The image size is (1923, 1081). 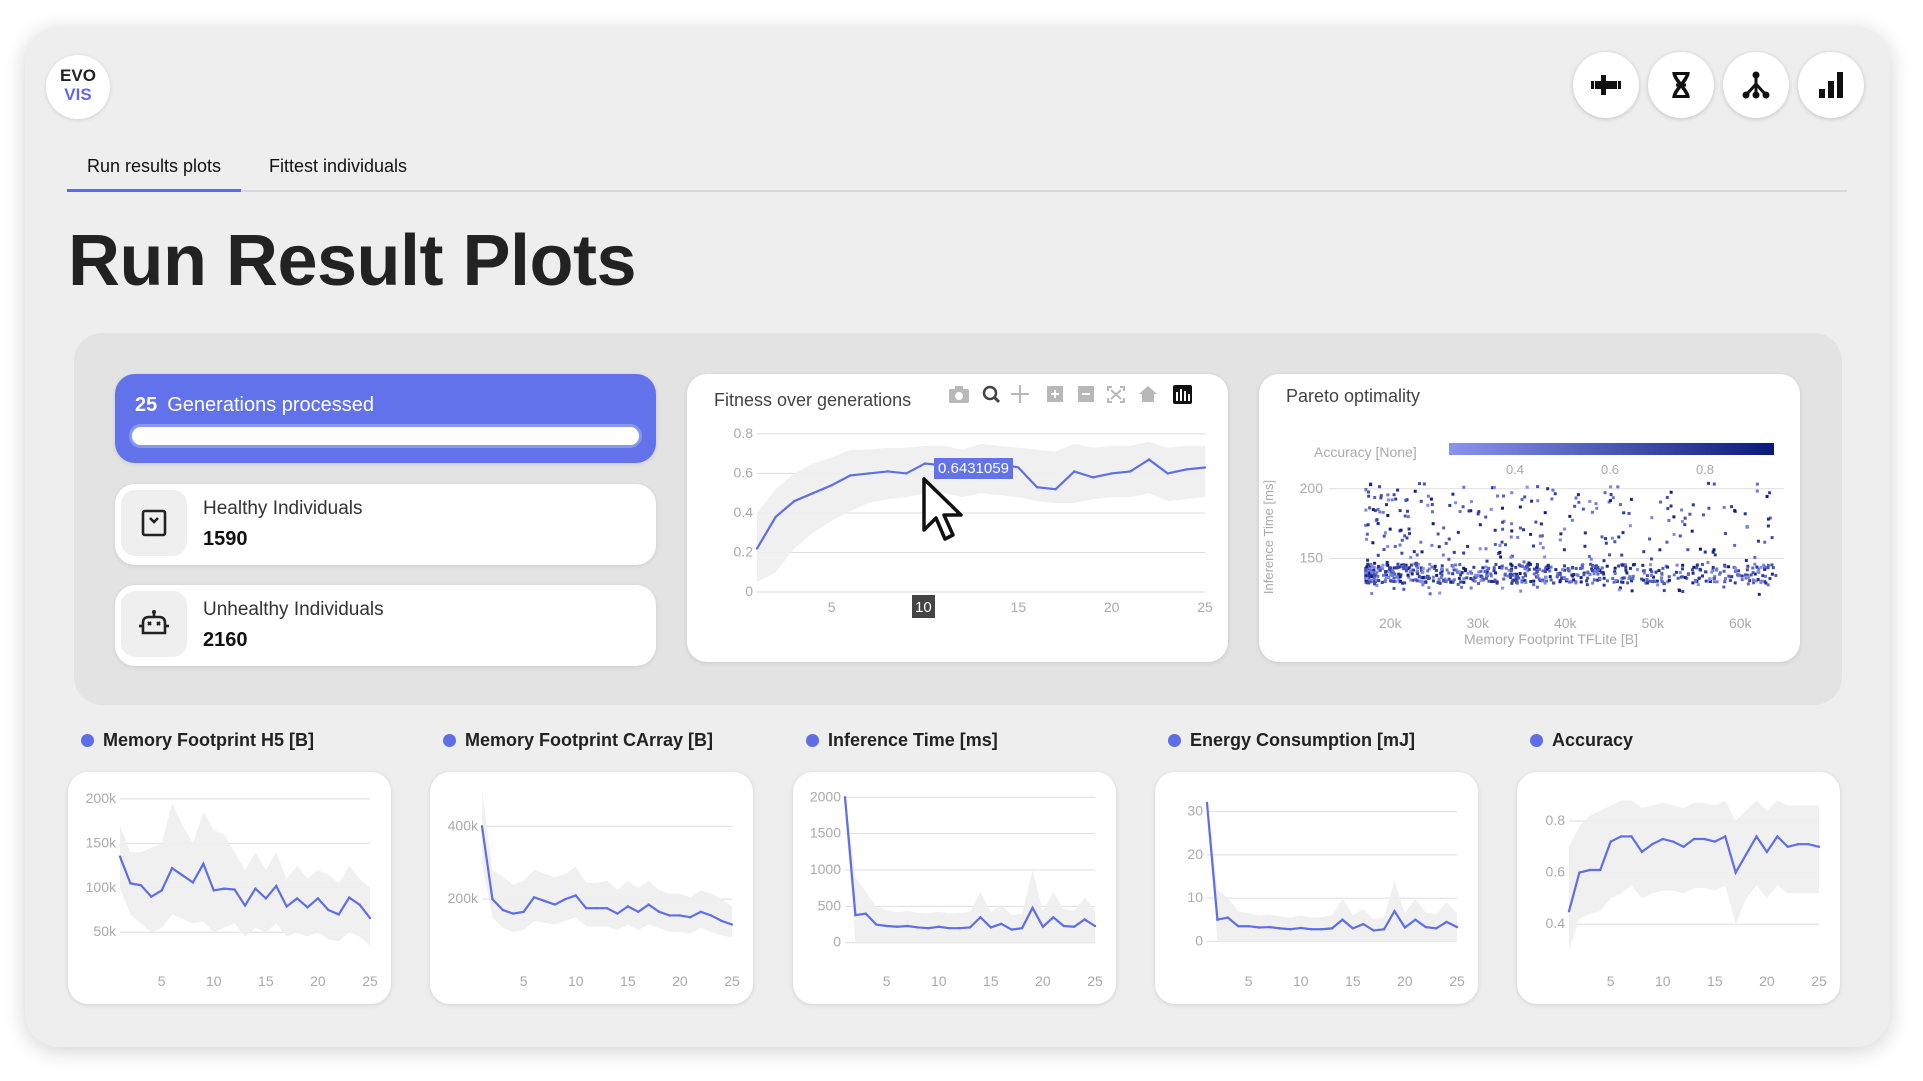 What do you see at coordinates (1606, 85) in the screenshot?
I see `genome-button` at bounding box center [1606, 85].